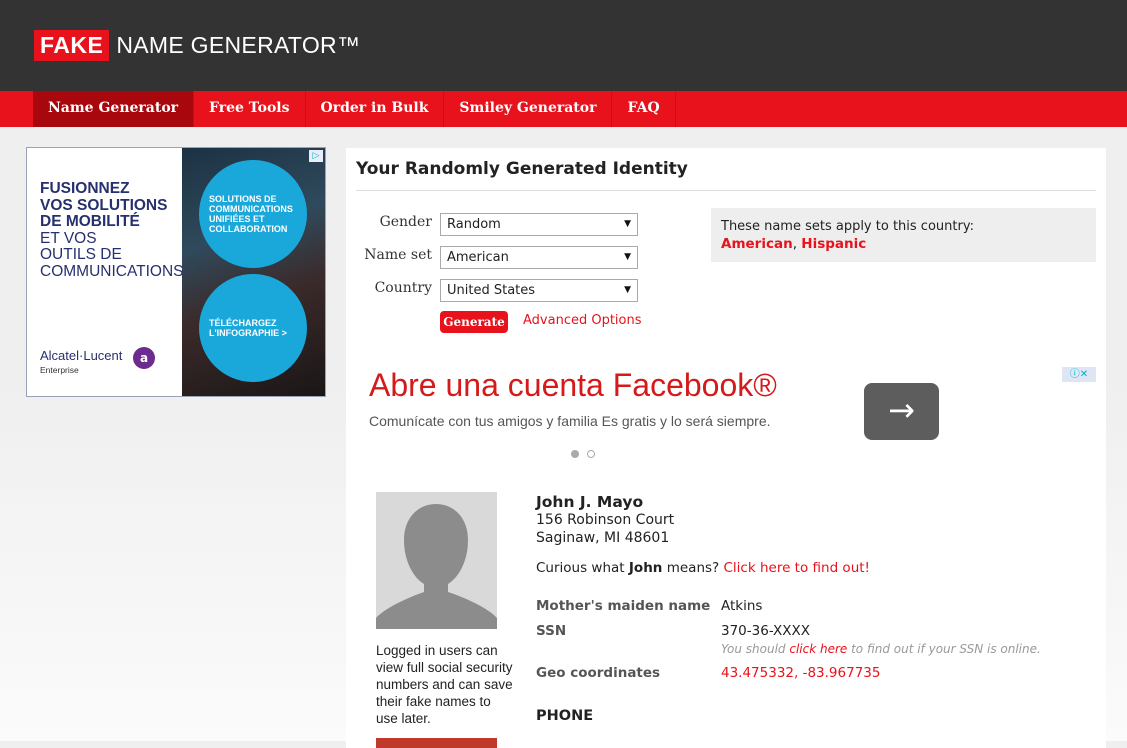 This screenshot has height=748, width=1127. What do you see at coordinates (573, 385) in the screenshot?
I see `banner-headline: Abre una cuenta Facebook®` at bounding box center [573, 385].